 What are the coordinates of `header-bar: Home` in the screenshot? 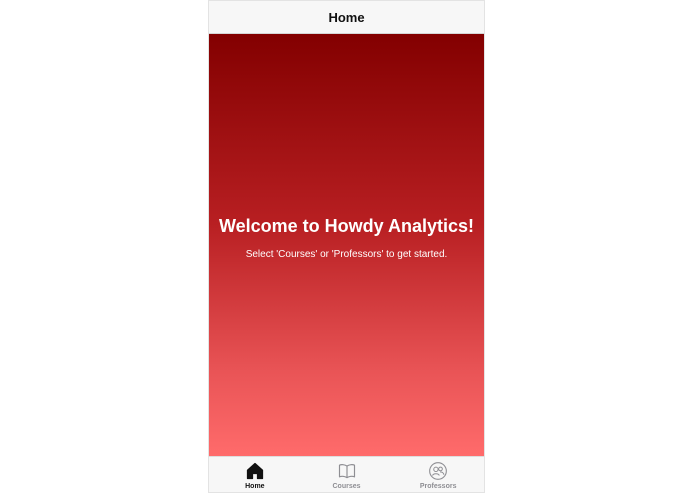 It's located at (346, 17).